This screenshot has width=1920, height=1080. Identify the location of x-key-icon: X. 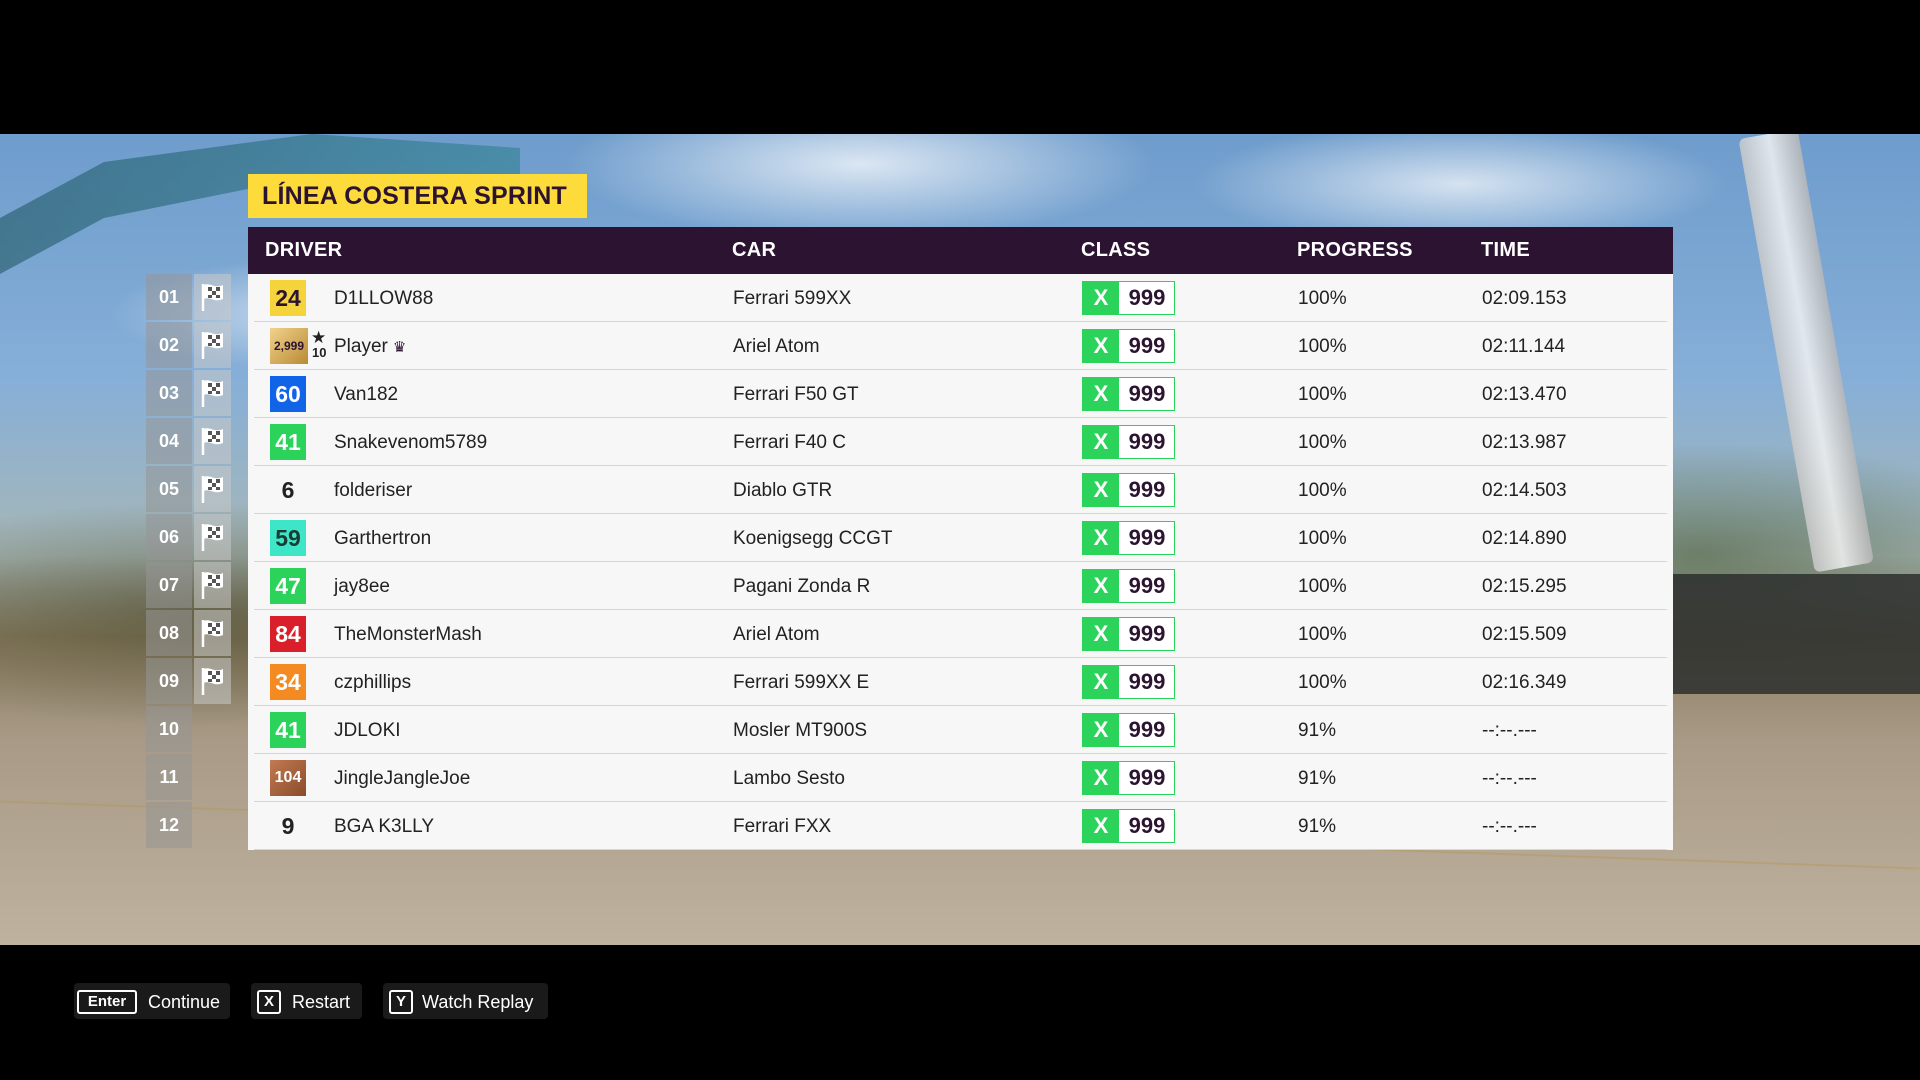
(269, 1002).